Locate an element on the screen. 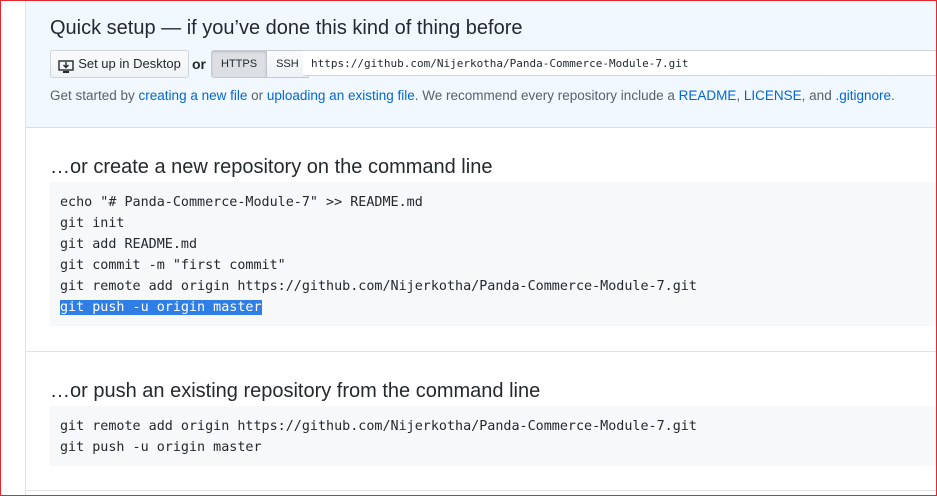 This screenshot has height=496, width=937. create-new-file-link: creating a new file is located at coordinates (193, 95).